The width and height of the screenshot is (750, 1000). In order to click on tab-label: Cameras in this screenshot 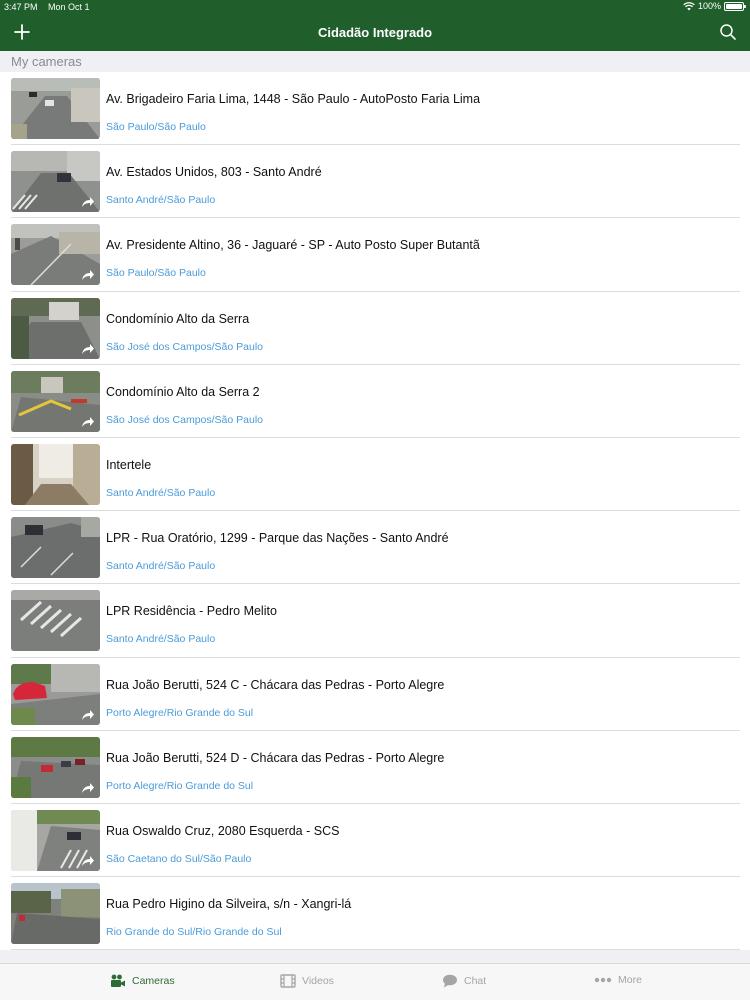, I will do `click(153, 981)`.